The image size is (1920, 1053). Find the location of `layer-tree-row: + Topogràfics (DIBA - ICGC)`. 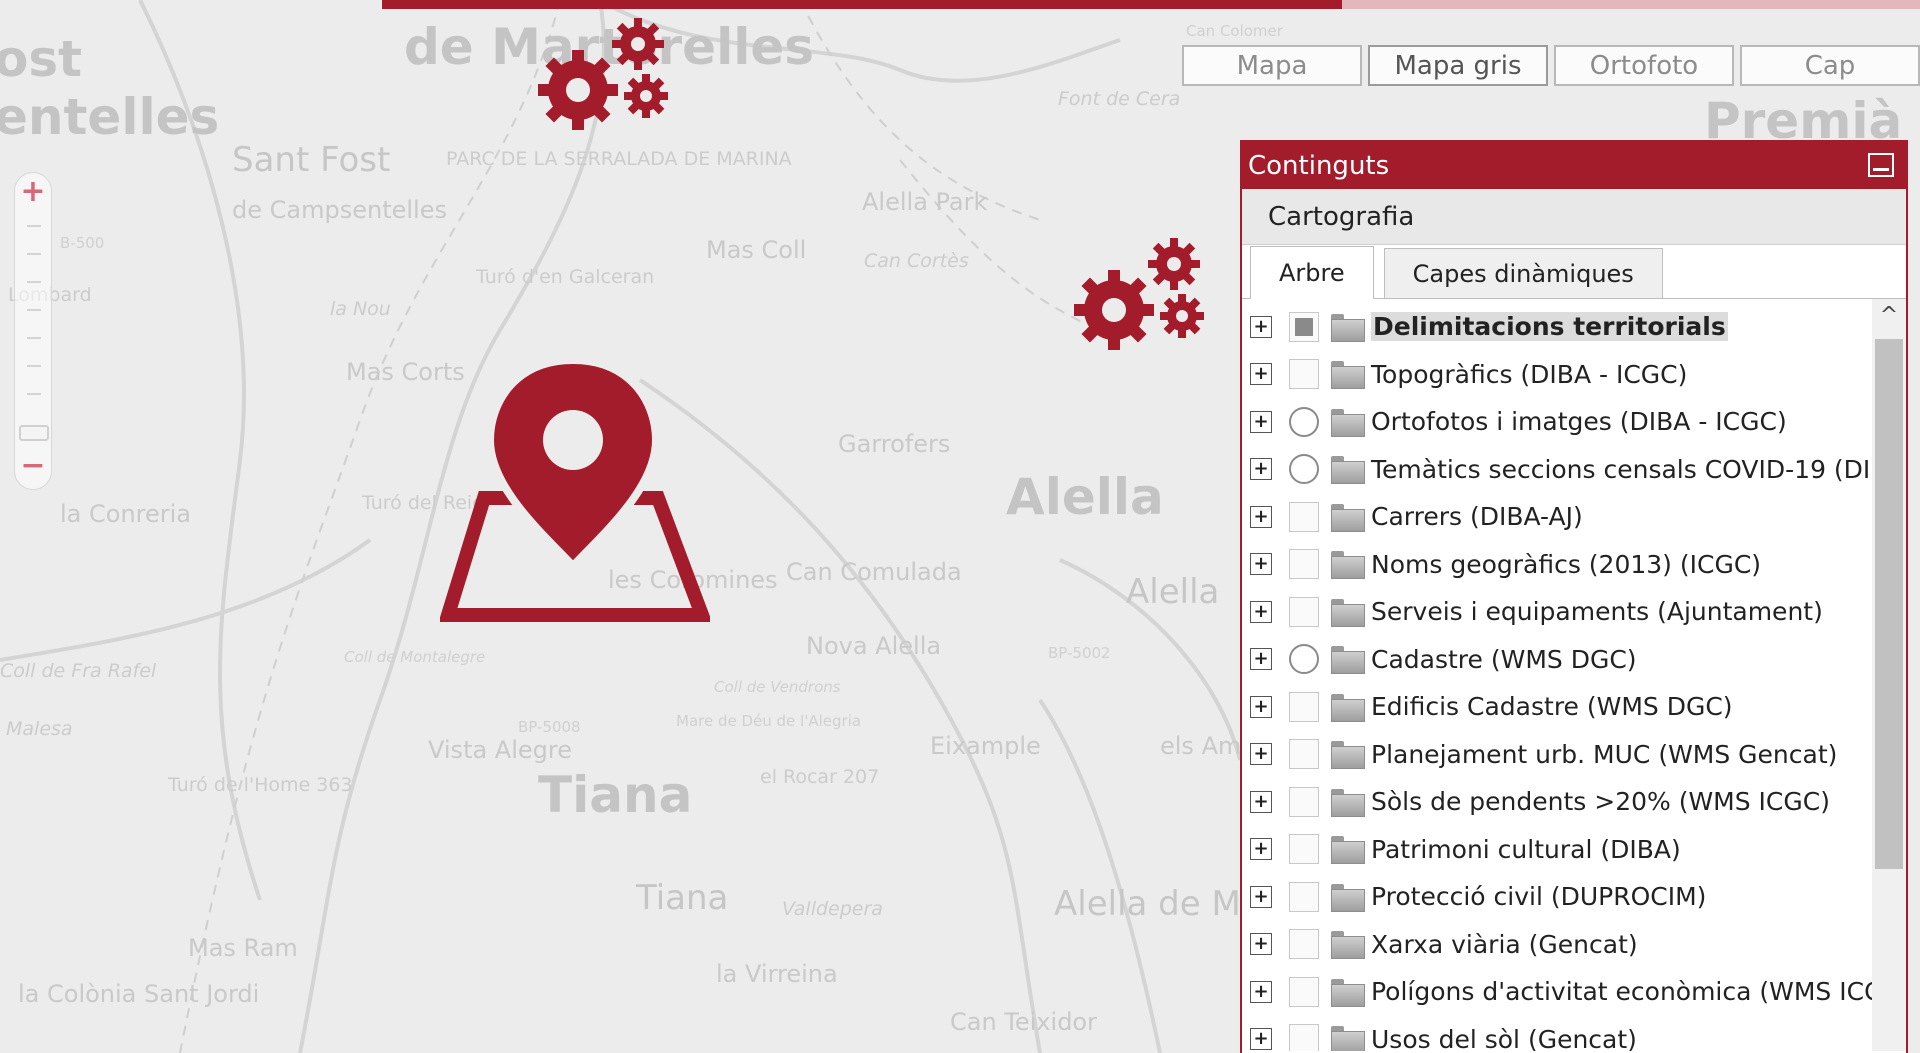

layer-tree-row: + Topogràfics (DIBA - ICGC) is located at coordinates (1464, 374).